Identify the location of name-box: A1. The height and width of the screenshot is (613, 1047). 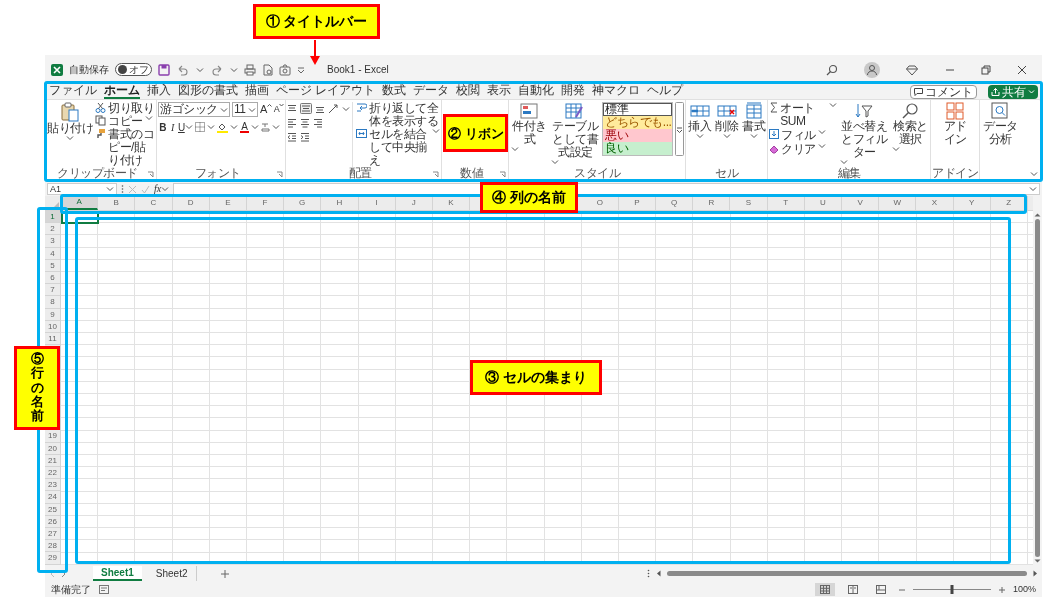
(82, 189).